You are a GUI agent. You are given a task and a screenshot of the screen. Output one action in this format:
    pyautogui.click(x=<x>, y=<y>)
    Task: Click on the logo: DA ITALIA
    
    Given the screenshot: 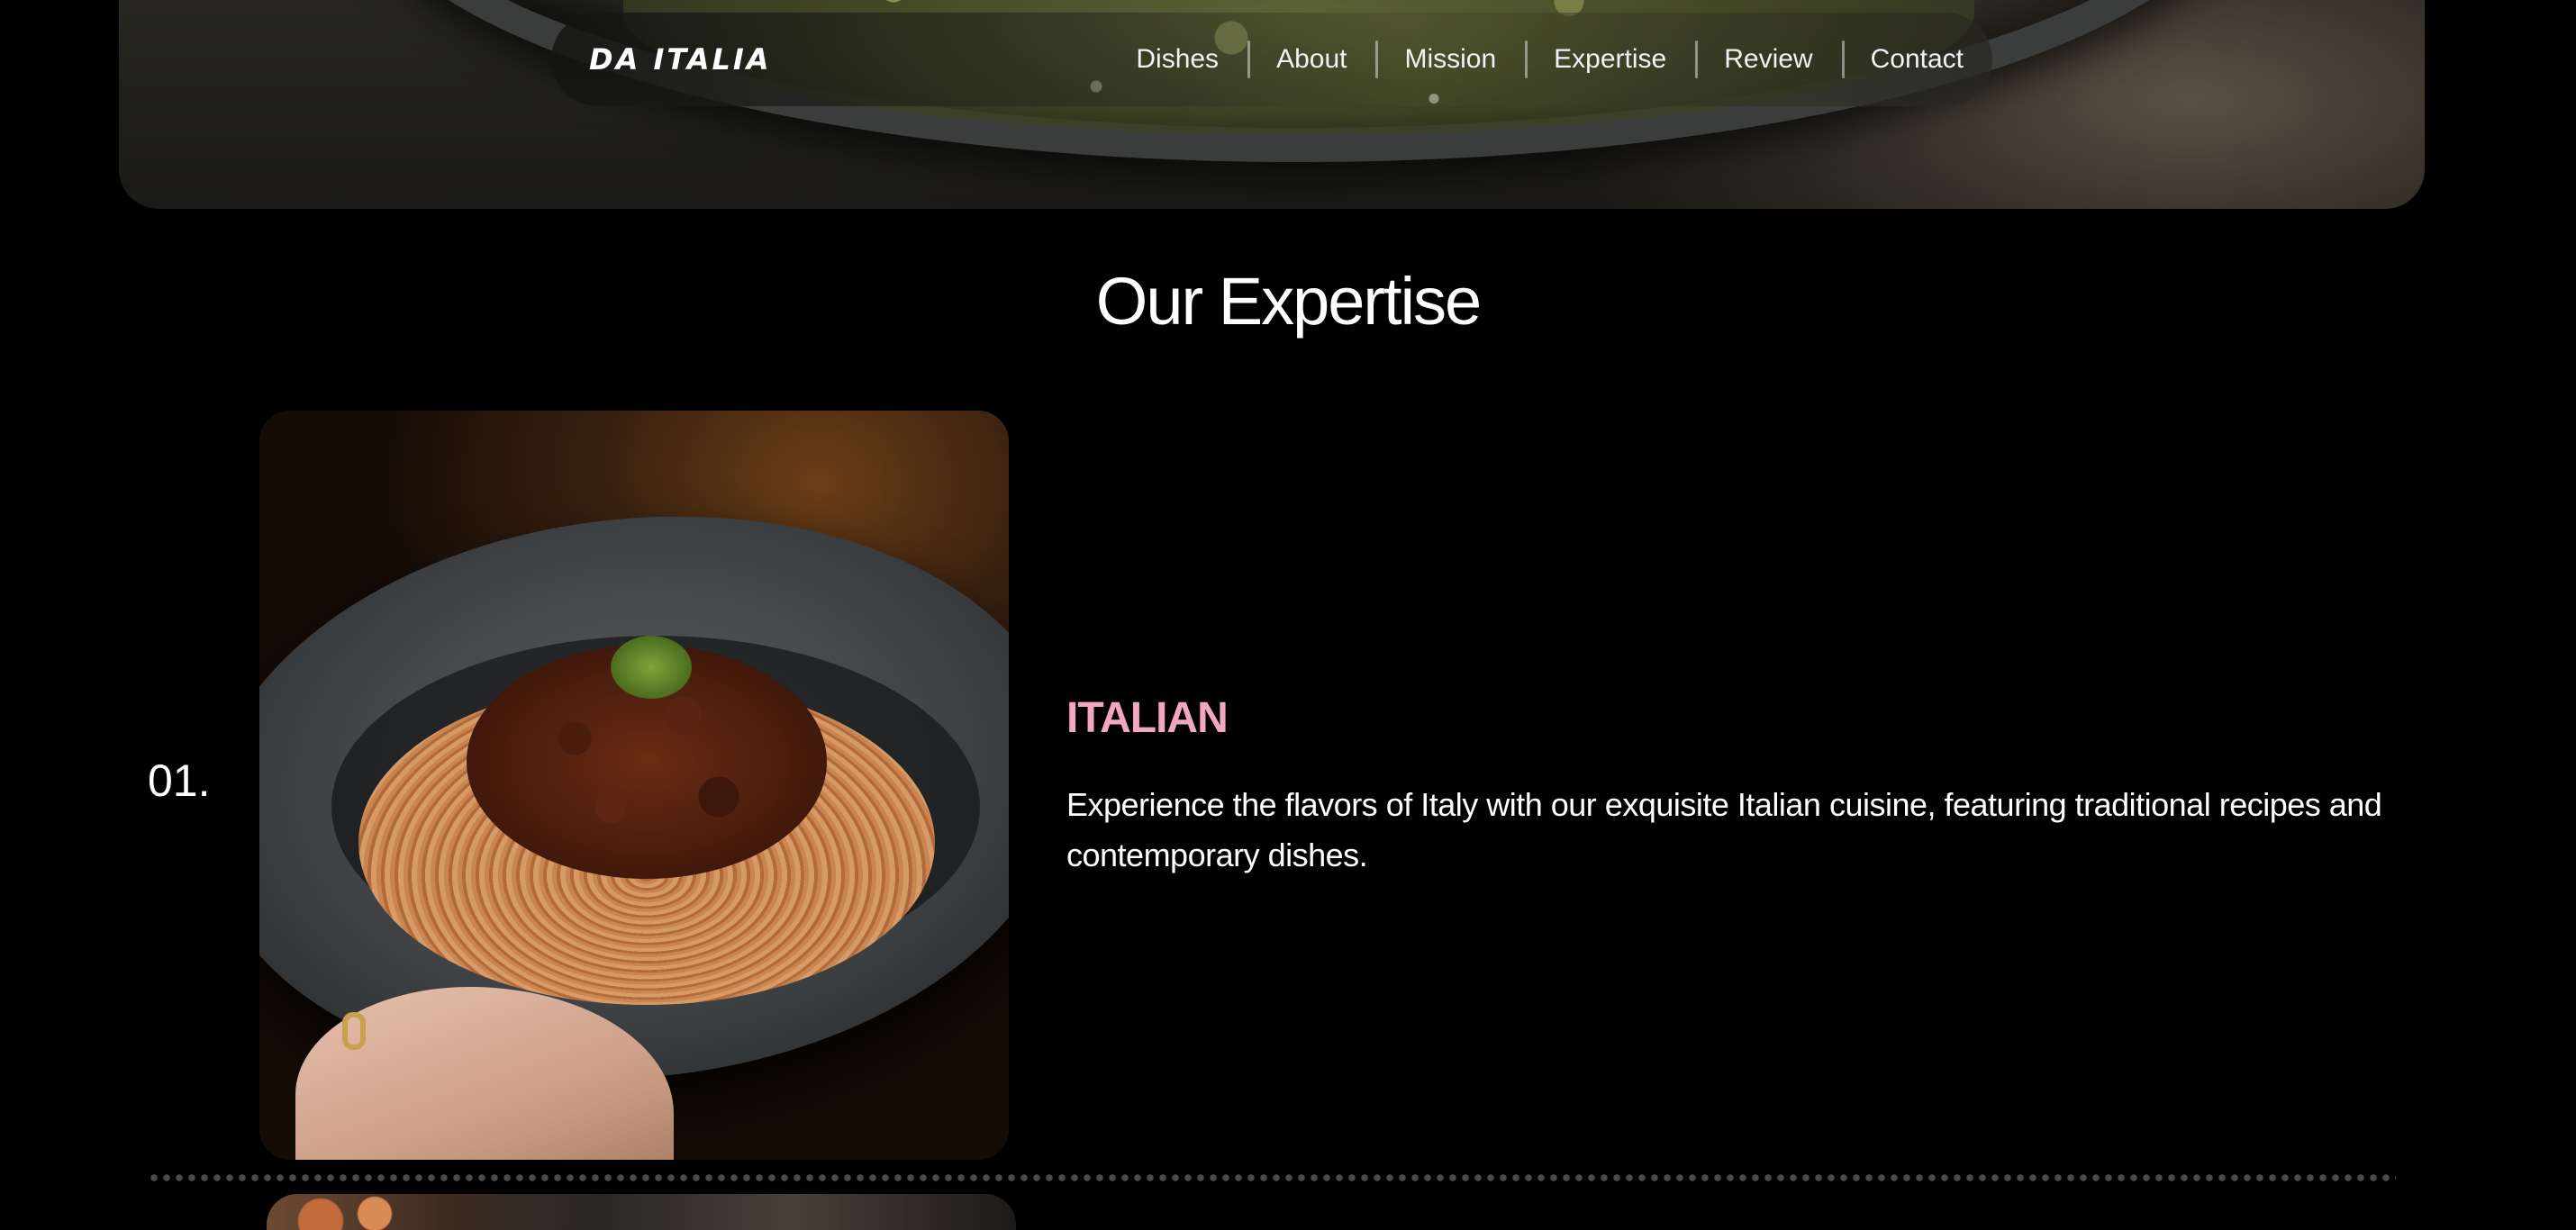 What is the action you would take?
    pyautogui.click(x=680, y=59)
    